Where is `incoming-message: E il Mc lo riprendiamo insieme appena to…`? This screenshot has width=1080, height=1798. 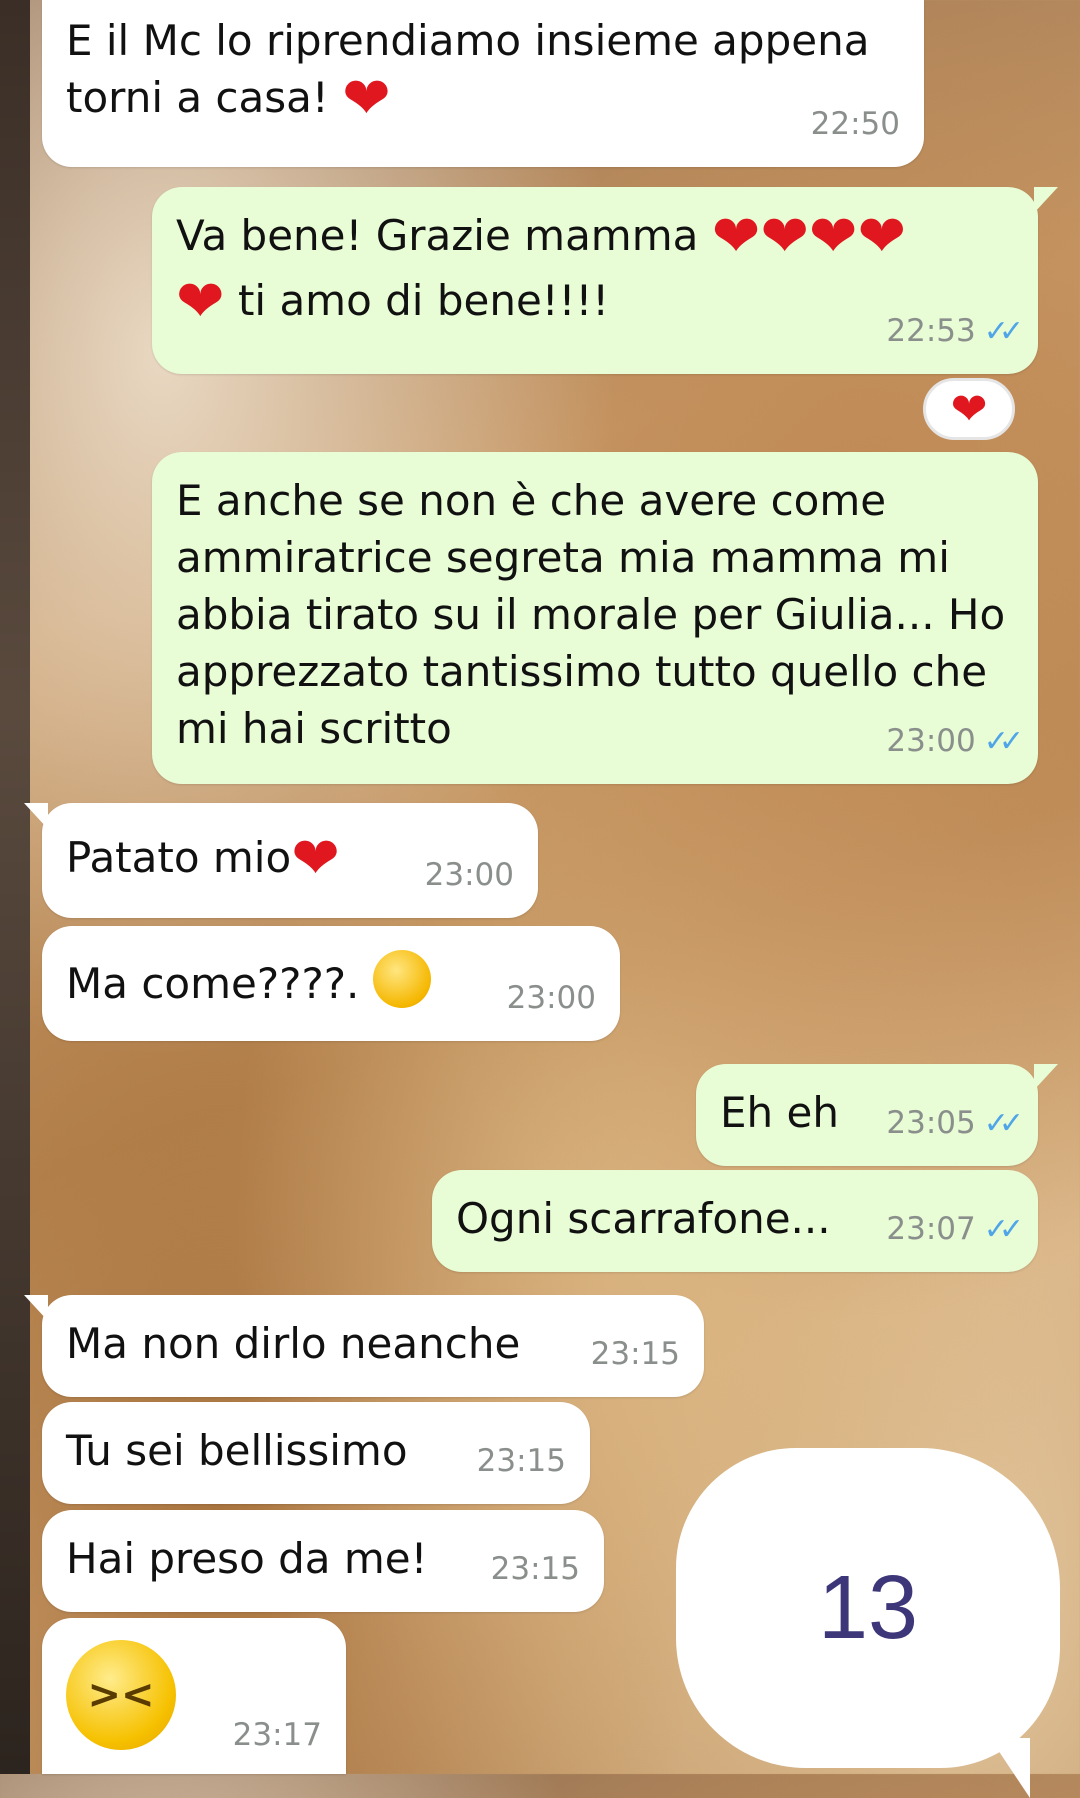
incoming-message: E il Mc lo riprendiamo insieme appena to… is located at coordinates (483, 83).